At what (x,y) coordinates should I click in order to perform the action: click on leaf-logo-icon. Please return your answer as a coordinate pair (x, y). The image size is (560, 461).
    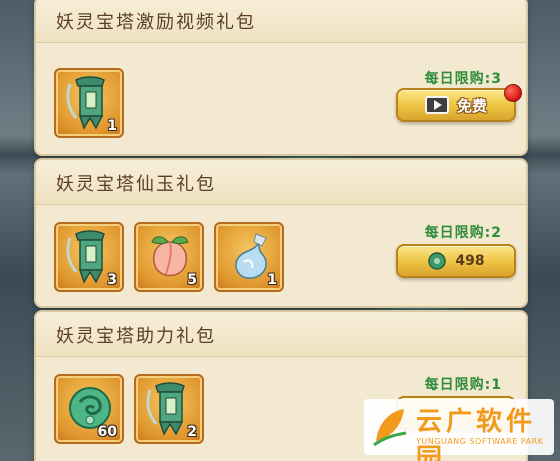
    Looking at the image, I should click on (390, 428).